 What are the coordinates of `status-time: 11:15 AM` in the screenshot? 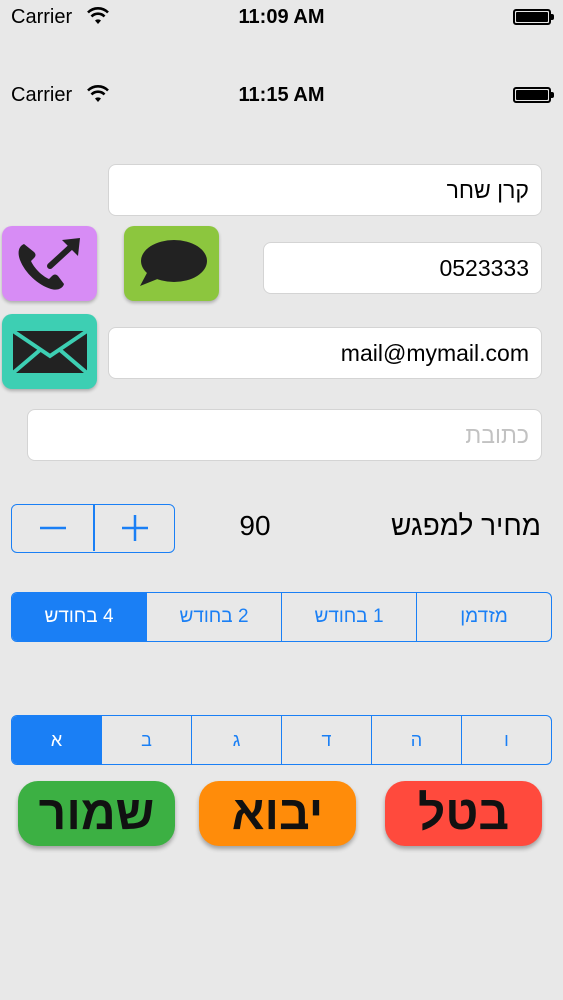 It's located at (281, 95).